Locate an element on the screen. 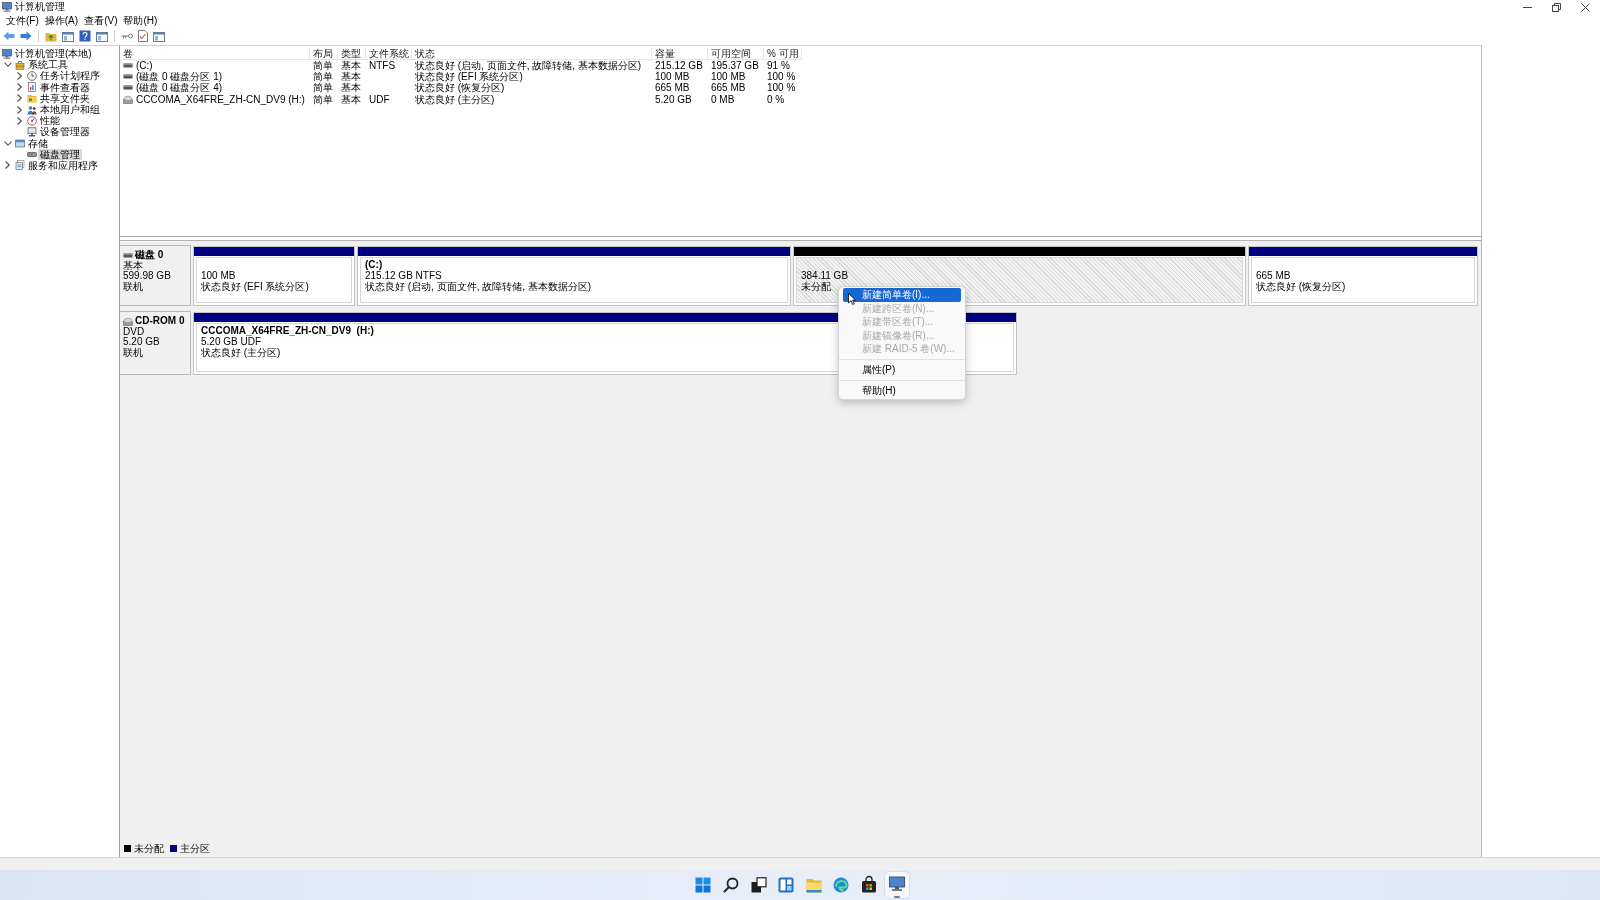 This screenshot has width=1600, height=900. table-cell: 状态良好 (恢复分区) is located at coordinates (460, 88).